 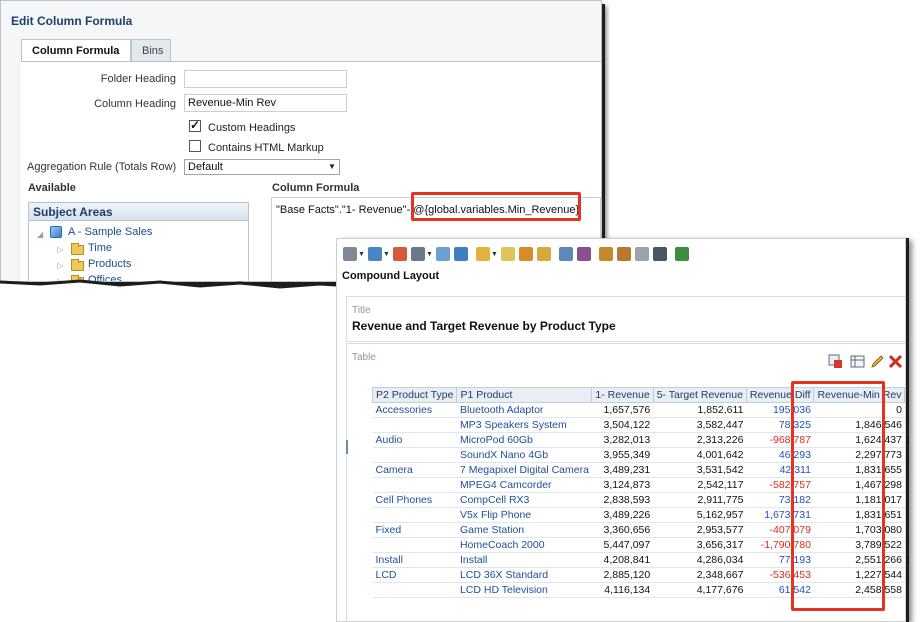 What do you see at coordinates (524, 560) in the screenshot?
I see `product-cell: Install` at bounding box center [524, 560].